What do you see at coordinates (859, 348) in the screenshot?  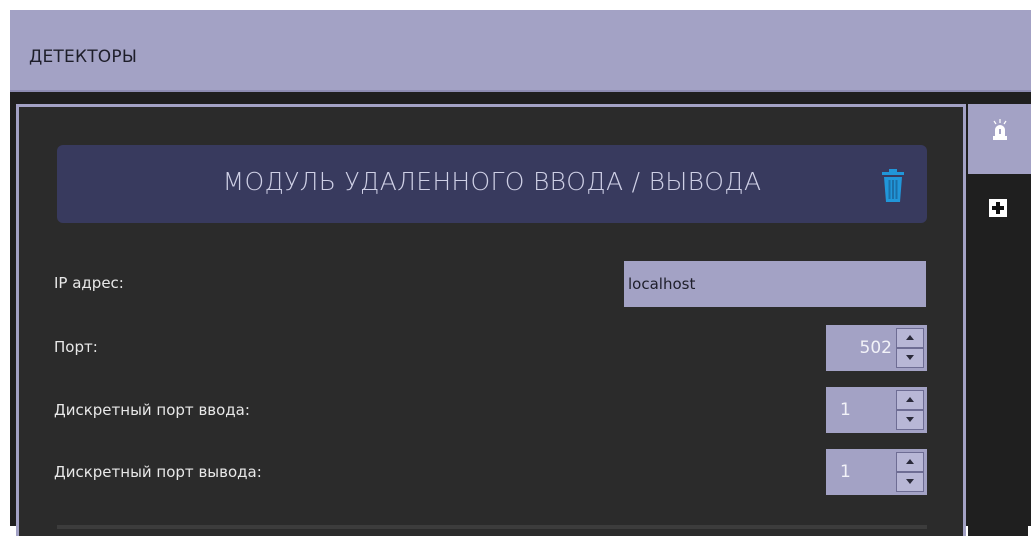 I see `port-value: 502` at bounding box center [859, 348].